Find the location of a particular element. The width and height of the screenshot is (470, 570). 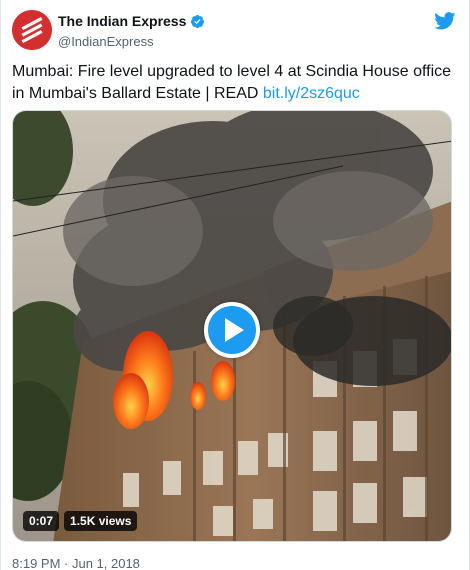

indian-express-logo-icon is located at coordinates (32, 30).